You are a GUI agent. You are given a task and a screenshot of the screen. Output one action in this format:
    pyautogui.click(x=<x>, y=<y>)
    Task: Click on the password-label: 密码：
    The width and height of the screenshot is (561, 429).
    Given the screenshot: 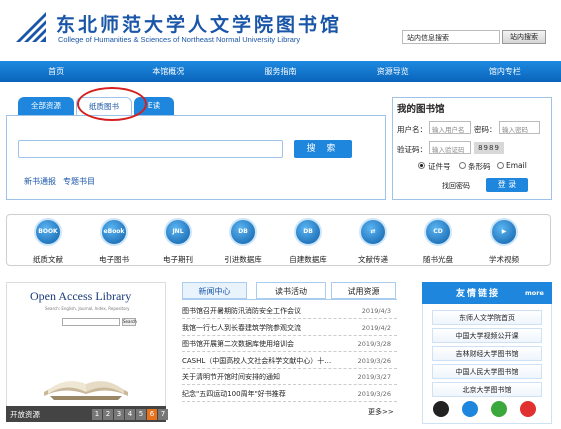 What is the action you would take?
    pyautogui.click(x=485, y=129)
    